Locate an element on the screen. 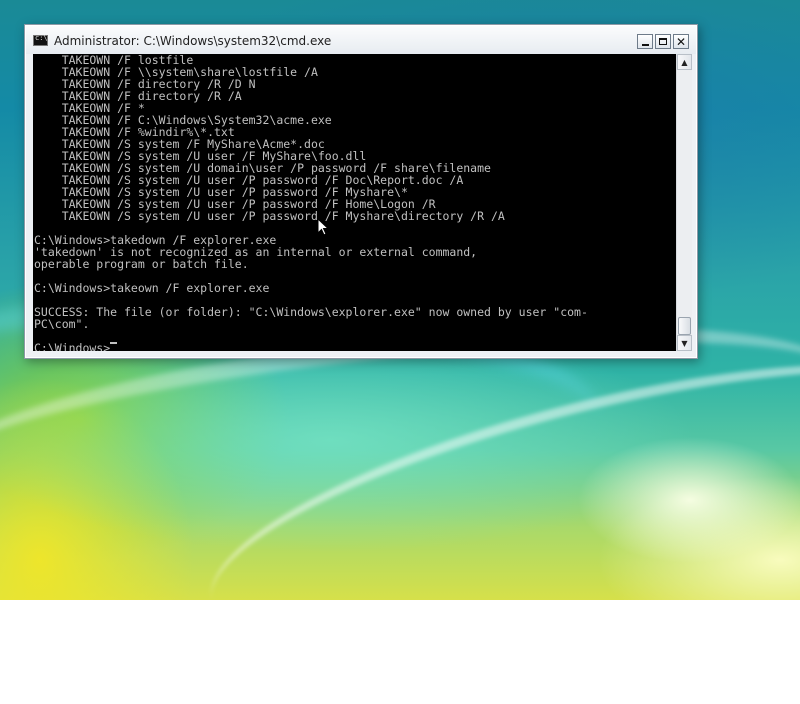  command-prompt-line: C:\Windows> is located at coordinates (354, 346).